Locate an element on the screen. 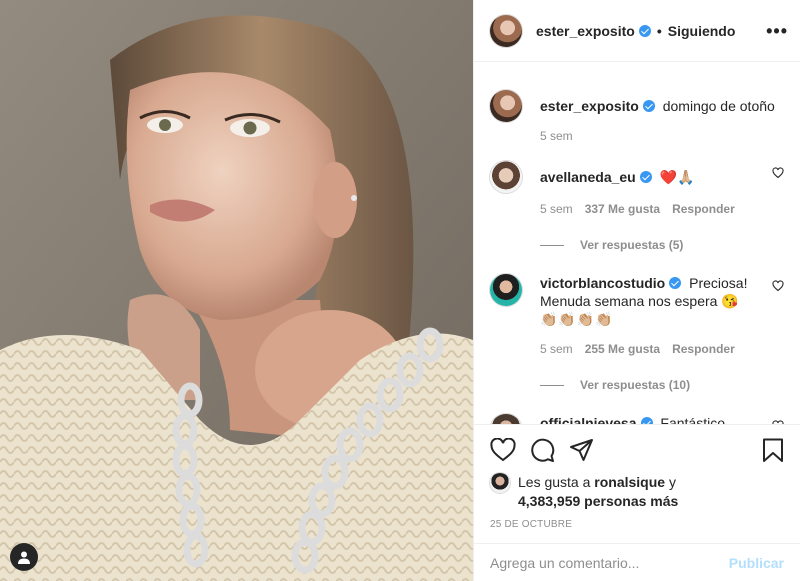 This screenshot has height=581, width=800. view-replies-button: Ver respuestas (5) is located at coordinates (662, 245).